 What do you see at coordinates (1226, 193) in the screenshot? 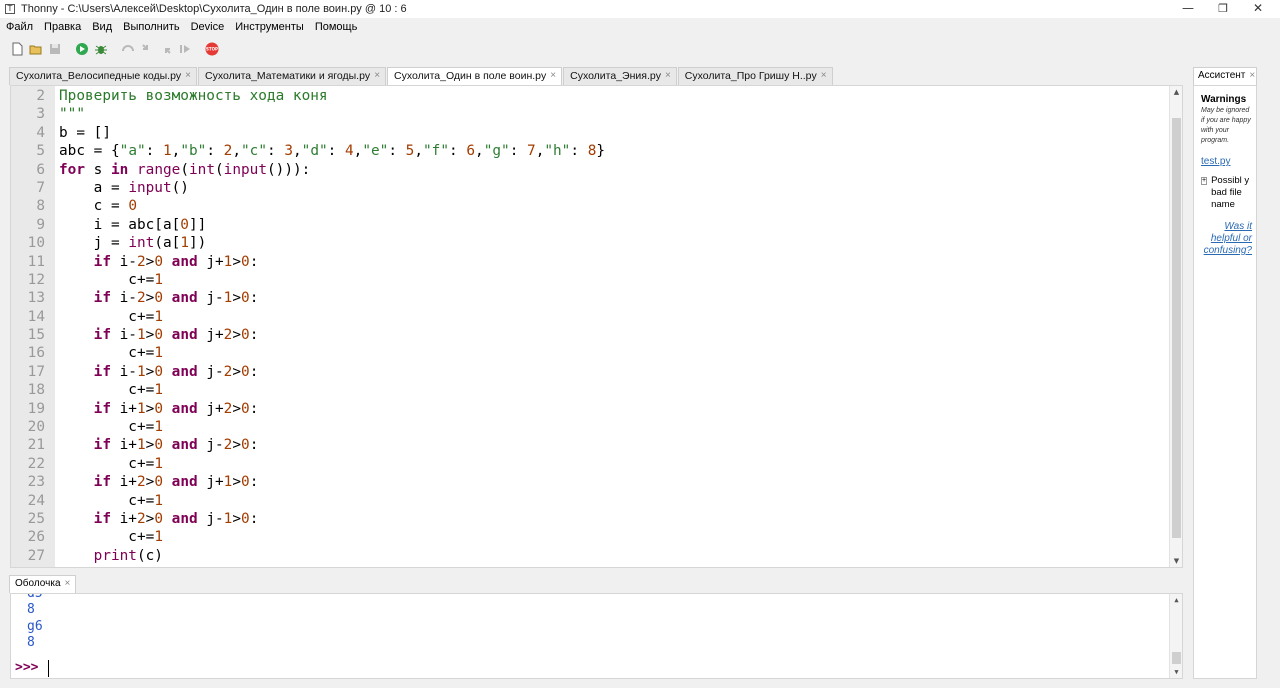
I see `warning-item: + Possibl y bad file name` at bounding box center [1226, 193].